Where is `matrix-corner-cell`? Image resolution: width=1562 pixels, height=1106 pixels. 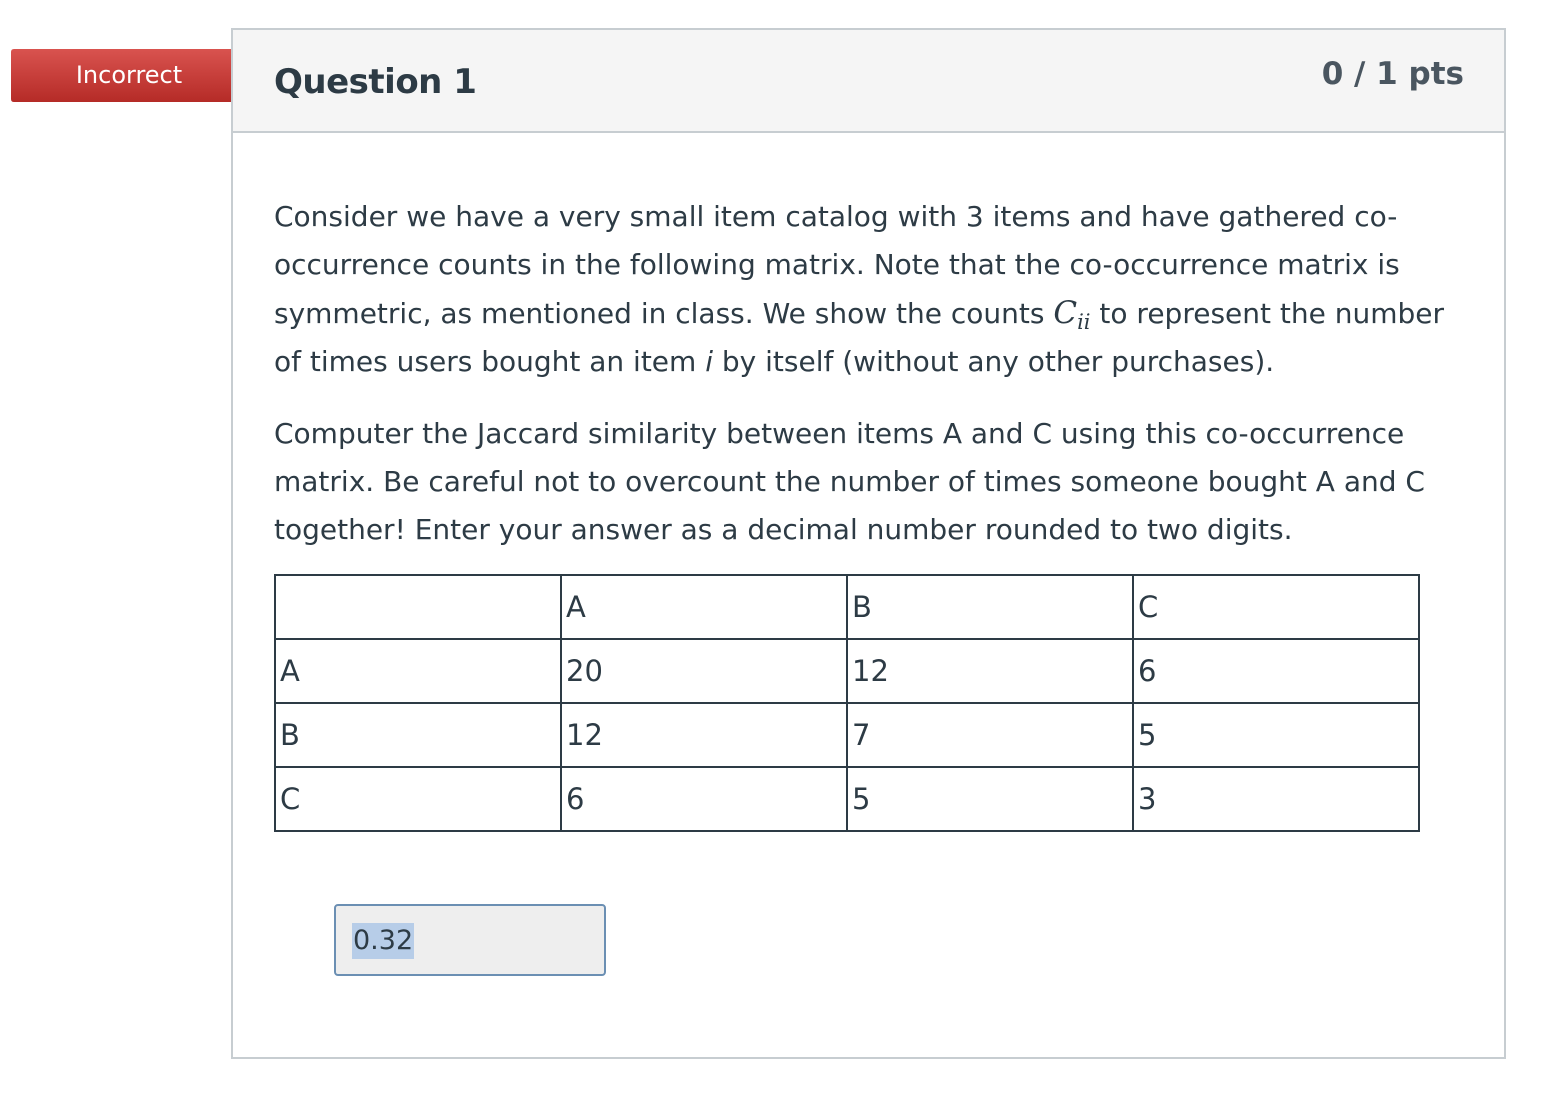 matrix-corner-cell is located at coordinates (418, 607).